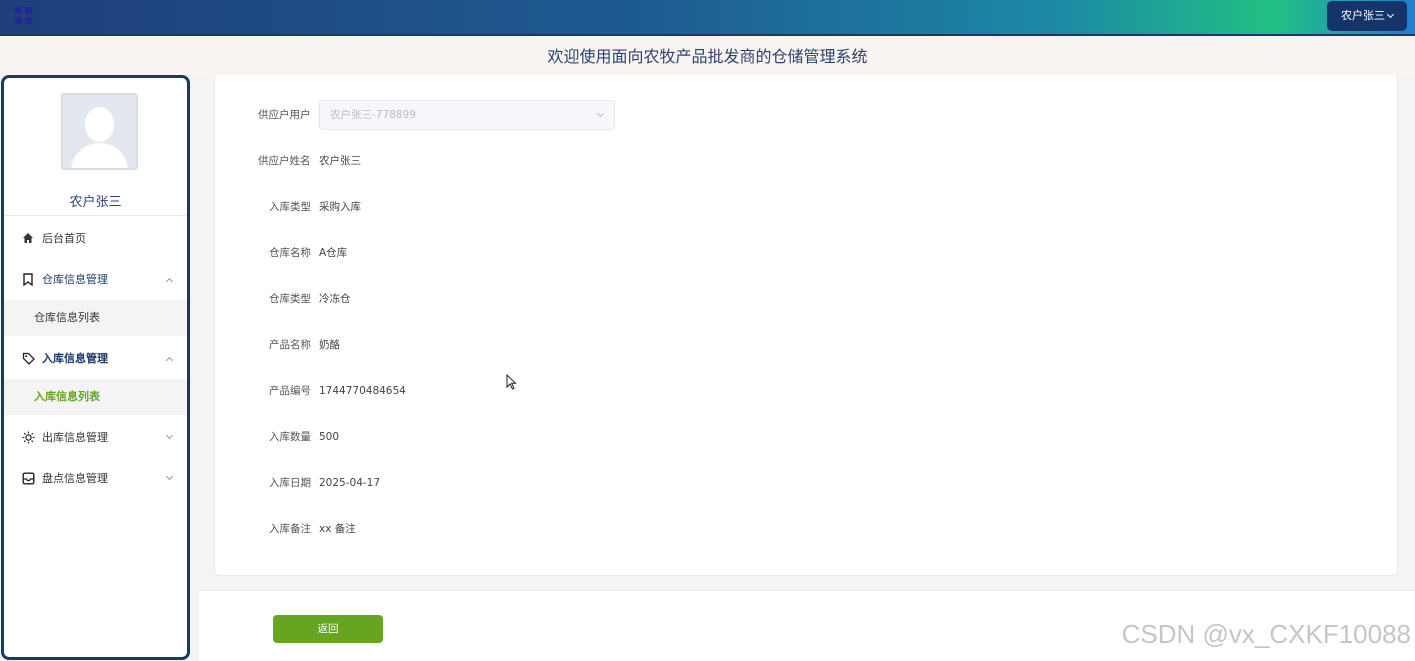 This screenshot has height=661, width=1415. What do you see at coordinates (337, 529) in the screenshot?
I see `field-value: xx 备注` at bounding box center [337, 529].